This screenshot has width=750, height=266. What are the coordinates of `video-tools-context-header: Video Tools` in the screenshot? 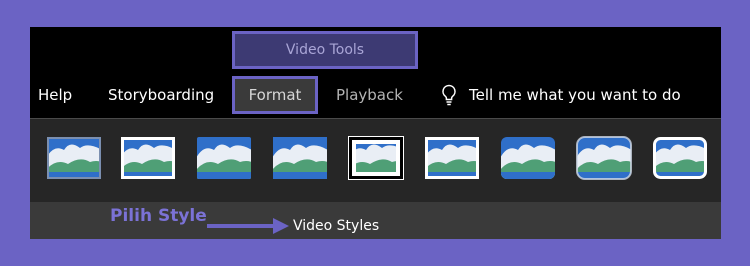 It's located at (325, 50).